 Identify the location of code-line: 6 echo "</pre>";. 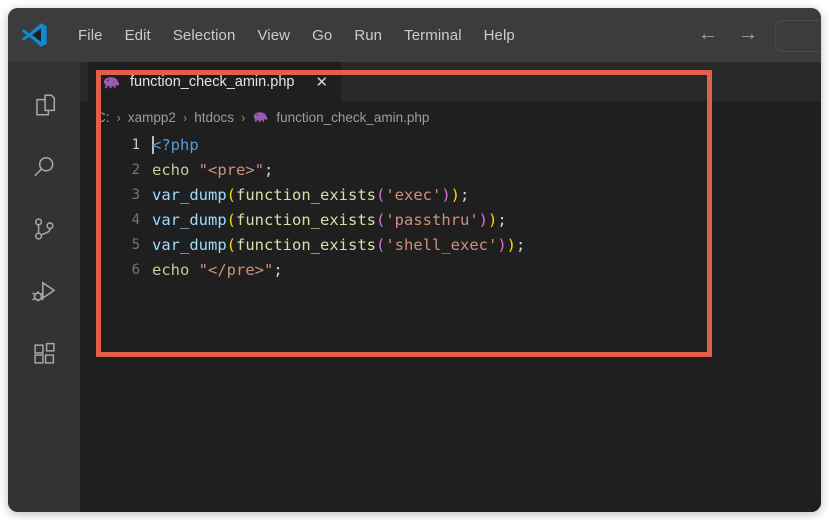
(450, 269).